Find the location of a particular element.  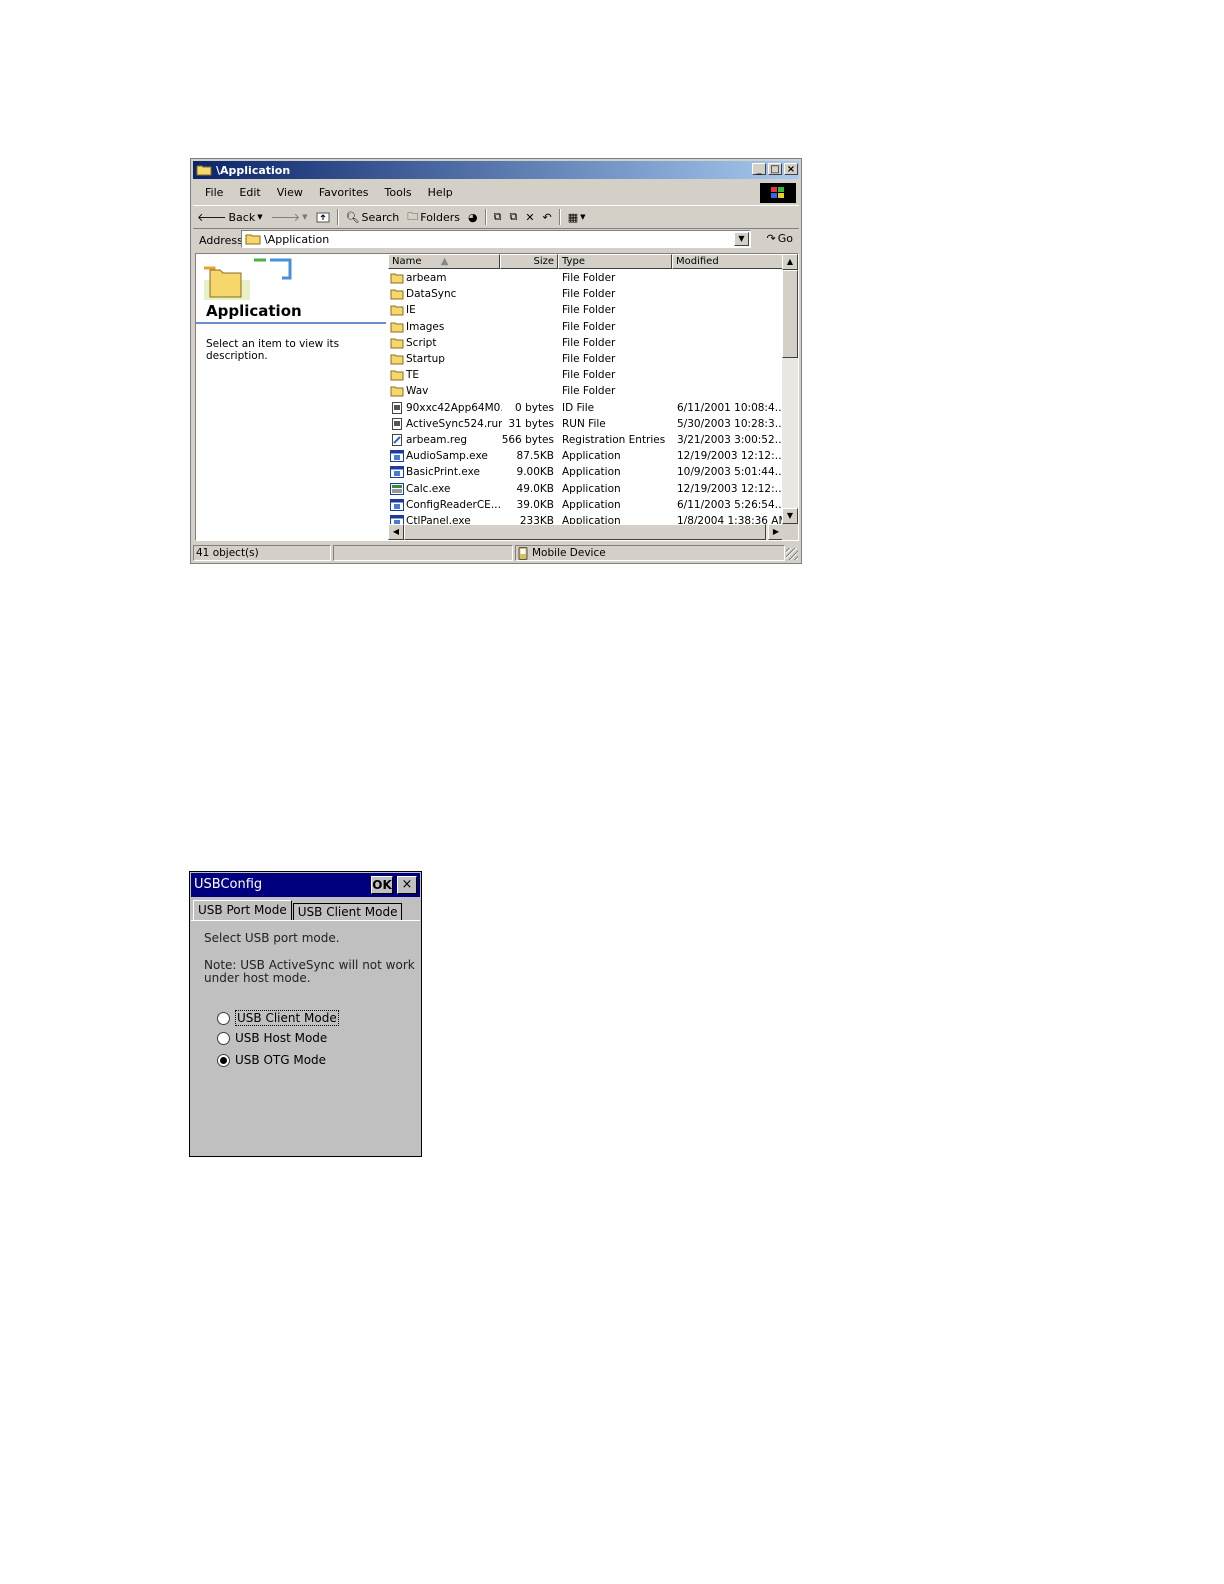

horizontal-scroll-thumb is located at coordinates (585, 532).